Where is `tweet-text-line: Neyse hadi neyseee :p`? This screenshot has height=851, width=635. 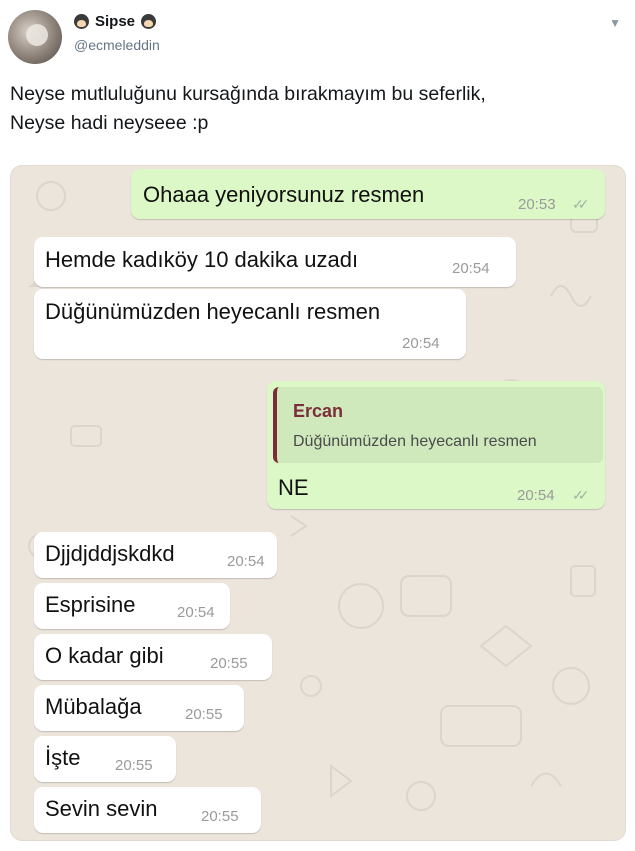
tweet-text-line: Neyse hadi neyseee :p is located at coordinates (109, 123).